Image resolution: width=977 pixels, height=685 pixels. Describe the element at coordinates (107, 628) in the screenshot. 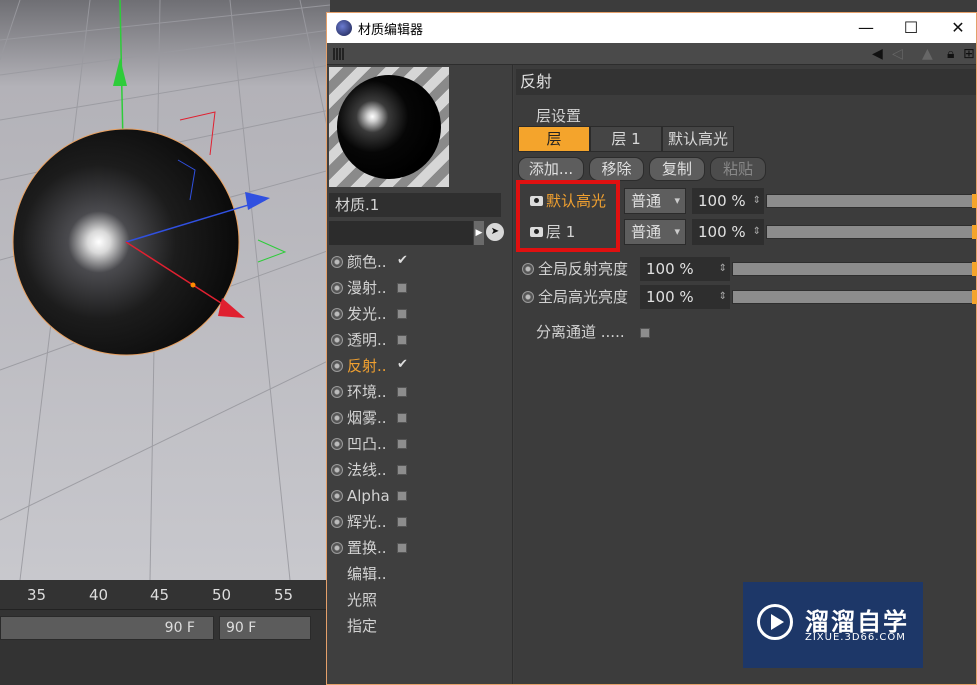

I see `end-frame-field: 90 F` at that location.